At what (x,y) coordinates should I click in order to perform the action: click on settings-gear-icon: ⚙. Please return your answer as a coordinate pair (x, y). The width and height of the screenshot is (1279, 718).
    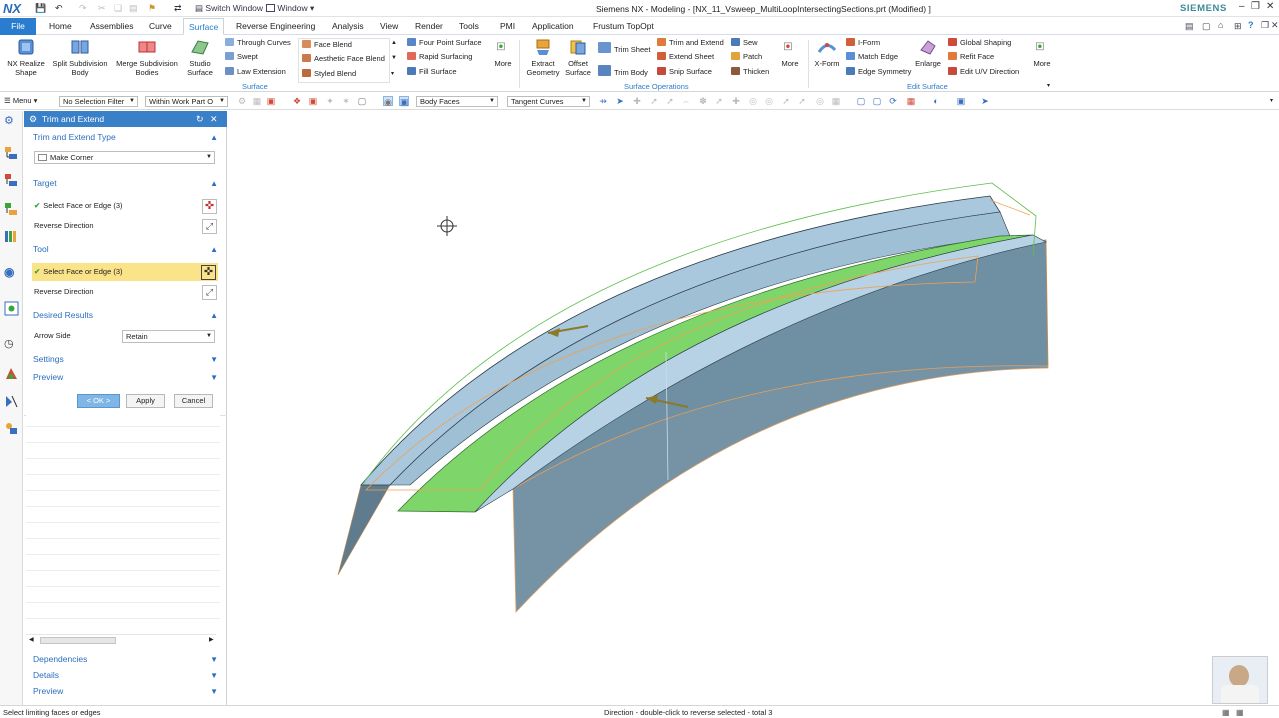
    Looking at the image, I should click on (11, 121).